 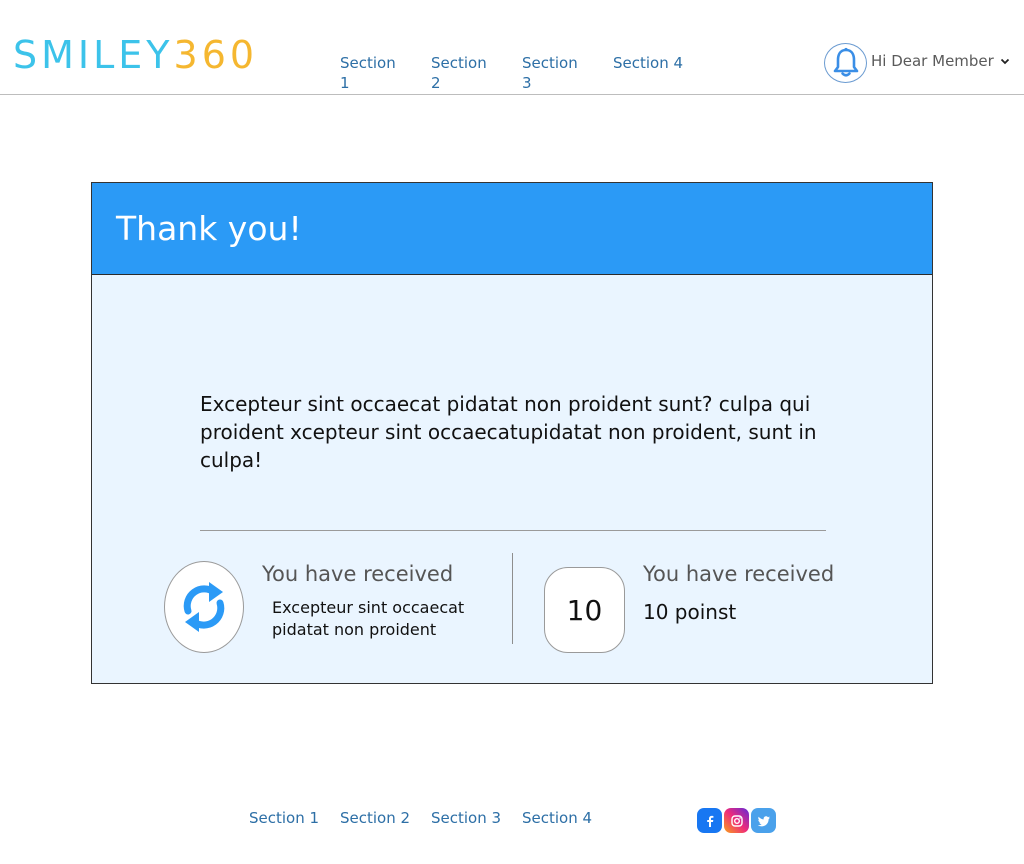 I want to click on nav-section-1: Section 1, so click(x=373, y=73).